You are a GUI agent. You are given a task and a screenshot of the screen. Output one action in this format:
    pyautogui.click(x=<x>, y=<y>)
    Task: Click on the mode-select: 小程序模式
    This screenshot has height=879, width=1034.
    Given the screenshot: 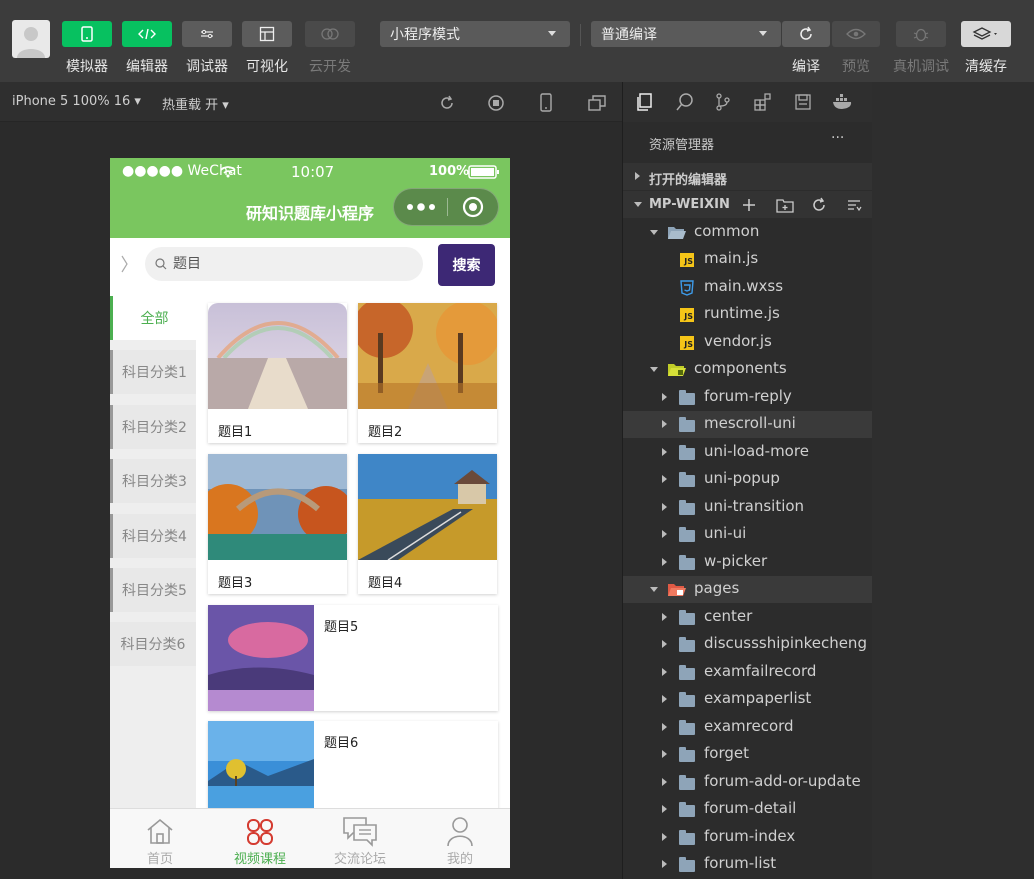 What is the action you would take?
    pyautogui.click(x=475, y=34)
    